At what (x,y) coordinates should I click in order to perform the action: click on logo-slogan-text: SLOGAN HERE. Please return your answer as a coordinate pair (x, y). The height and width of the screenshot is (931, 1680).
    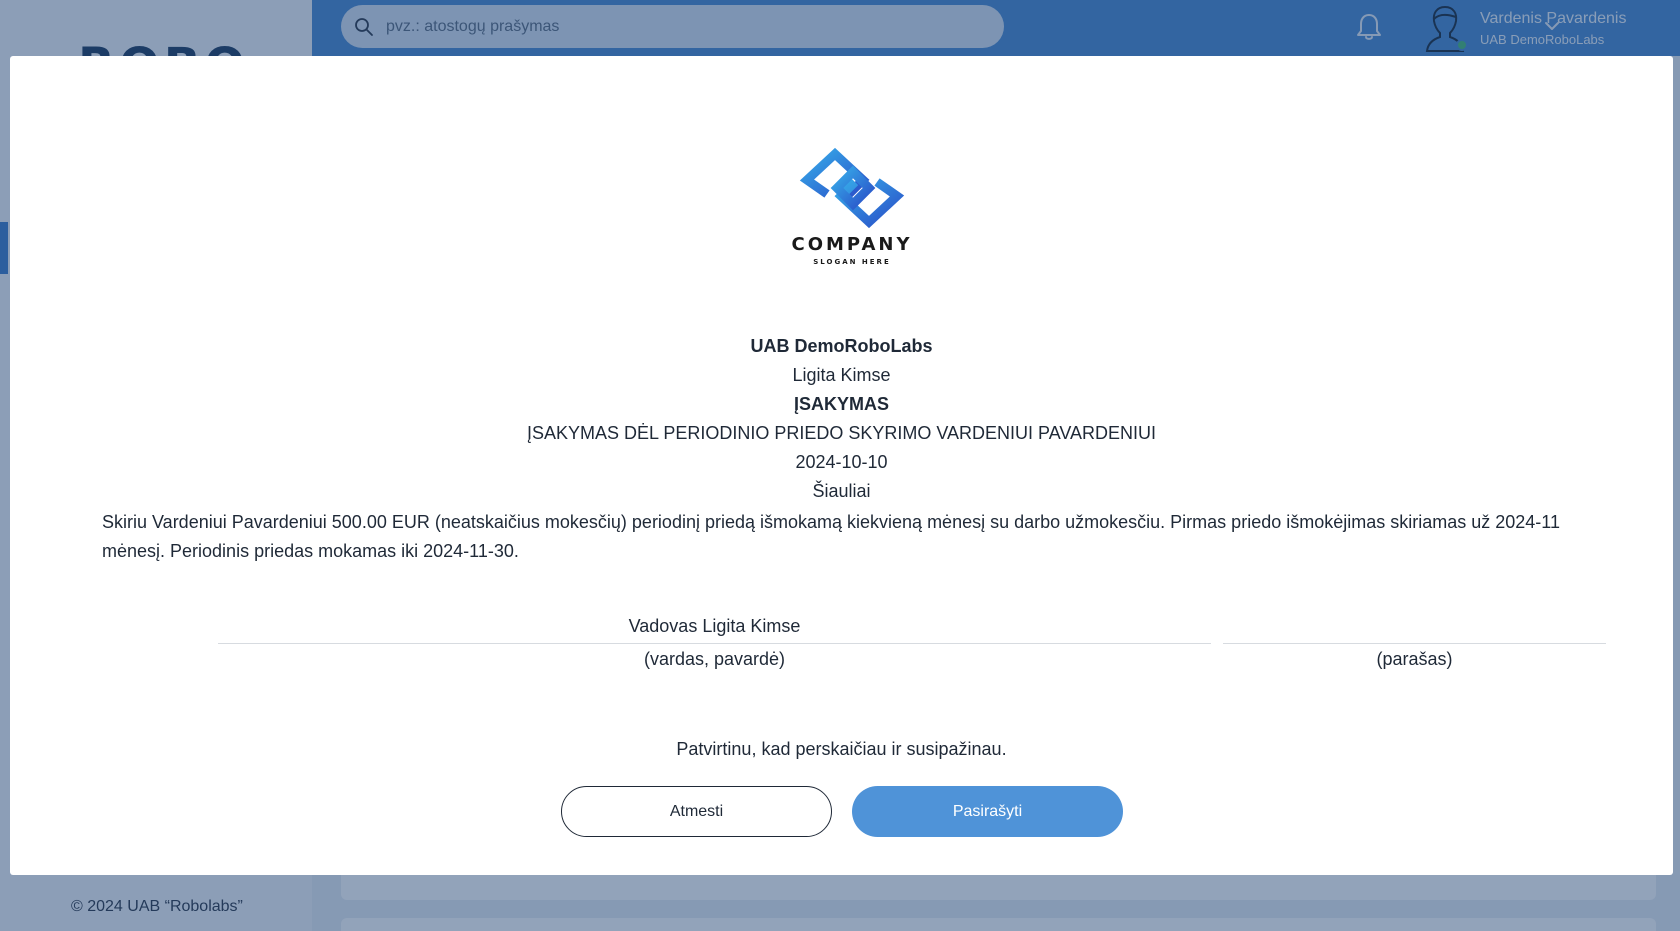
    Looking at the image, I should click on (852, 262).